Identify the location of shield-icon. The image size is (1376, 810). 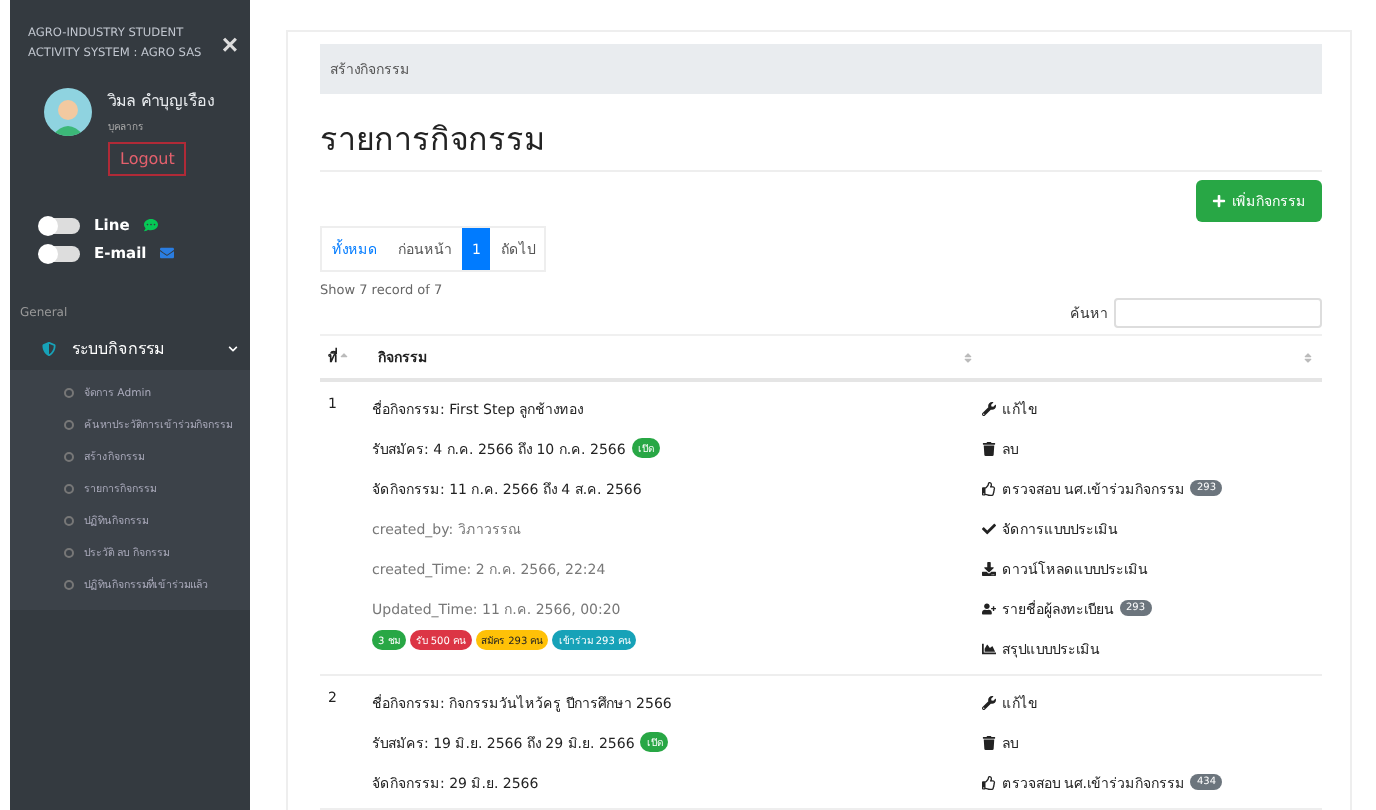
(49, 349).